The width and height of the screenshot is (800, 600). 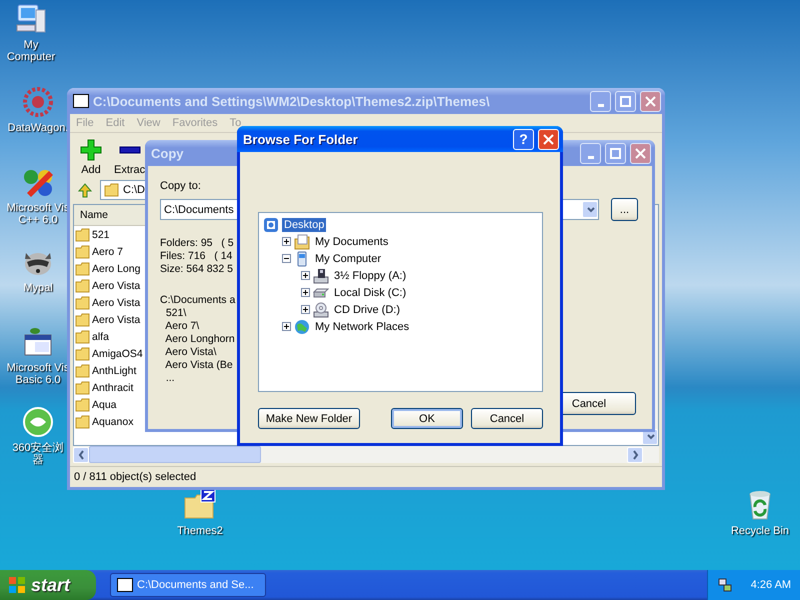 I want to click on tree-item: My Computer, so click(x=348, y=259).